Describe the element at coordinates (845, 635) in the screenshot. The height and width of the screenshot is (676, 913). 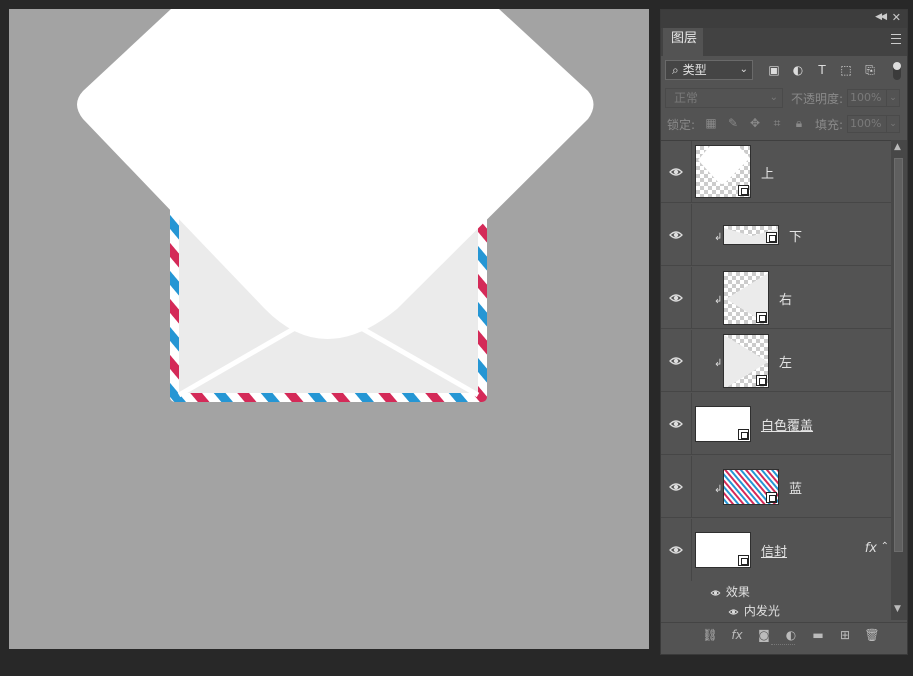
I see `new-layer-icon: ⊞` at that location.